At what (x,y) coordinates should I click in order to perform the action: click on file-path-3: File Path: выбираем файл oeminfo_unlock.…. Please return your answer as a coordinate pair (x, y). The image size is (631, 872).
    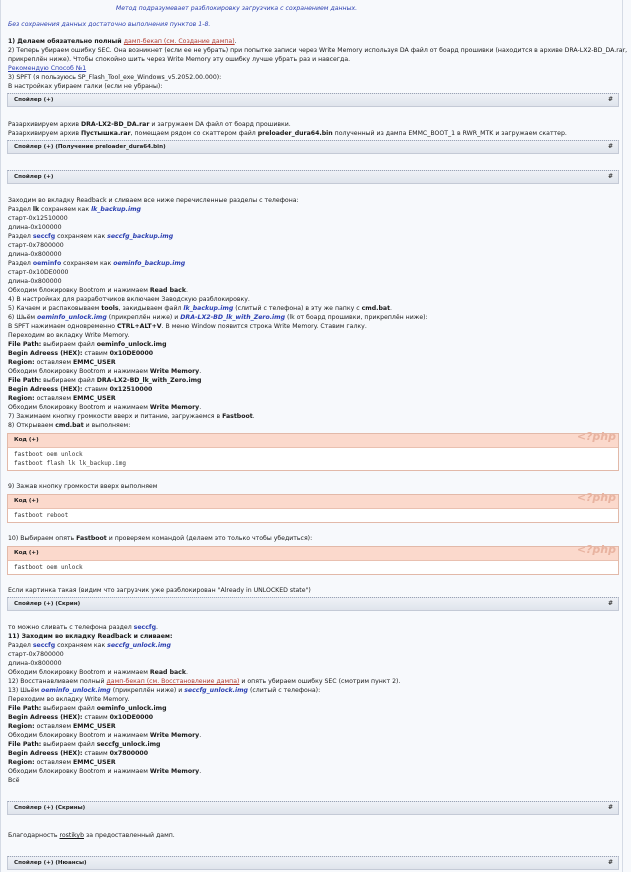
    Looking at the image, I should click on (87, 708).